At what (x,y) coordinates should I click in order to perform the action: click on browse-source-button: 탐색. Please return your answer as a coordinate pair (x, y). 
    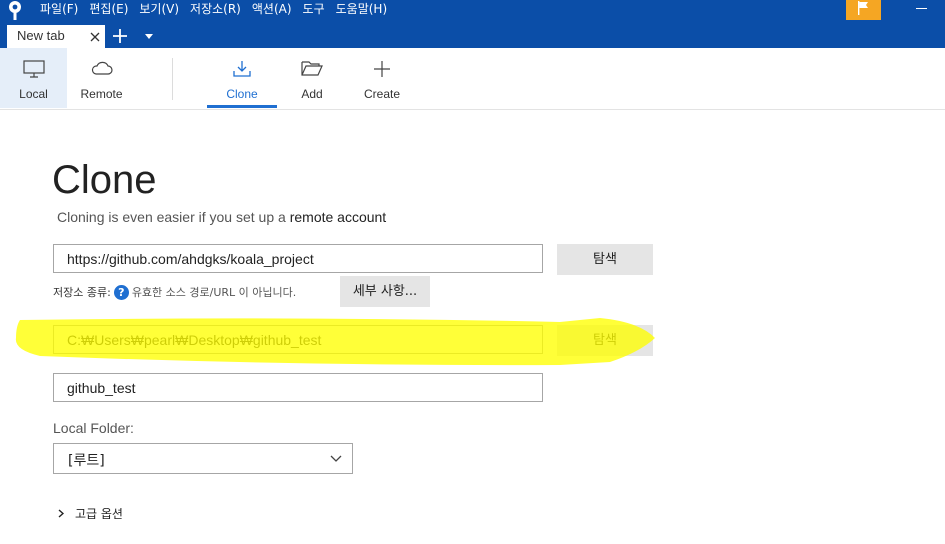
    Looking at the image, I should click on (605, 259).